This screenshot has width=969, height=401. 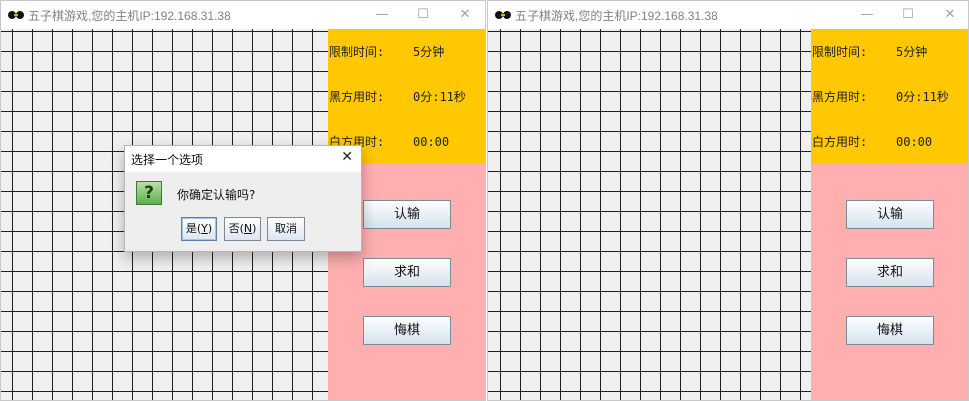 I want to click on dialog-message: 你确定认输吗?, so click(x=216, y=195).